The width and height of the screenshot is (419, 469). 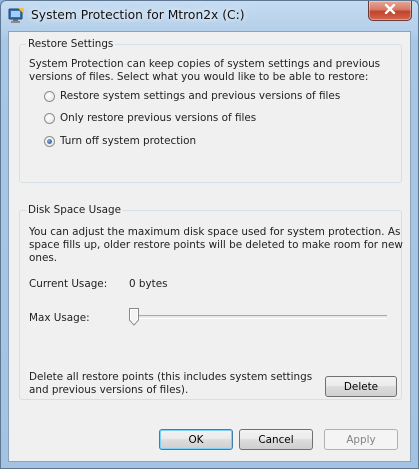 I want to click on cancel-button: Cancel, so click(x=276, y=439).